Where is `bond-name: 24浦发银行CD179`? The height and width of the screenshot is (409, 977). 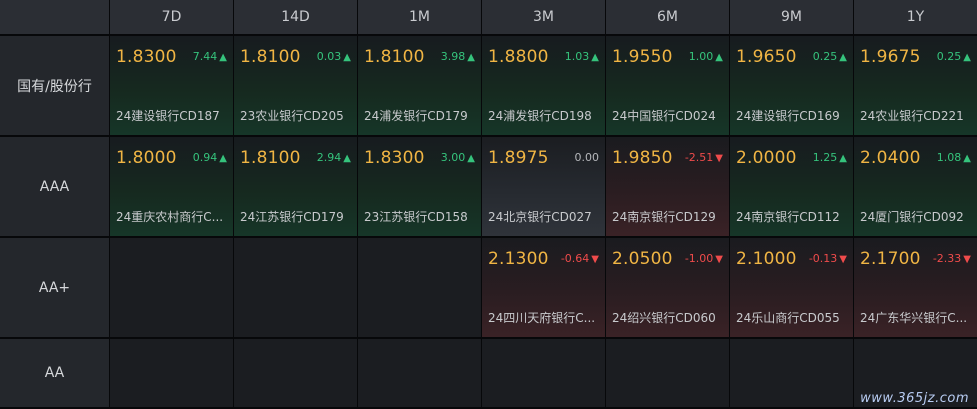
bond-name: 24浦发银行CD179 is located at coordinates (416, 116).